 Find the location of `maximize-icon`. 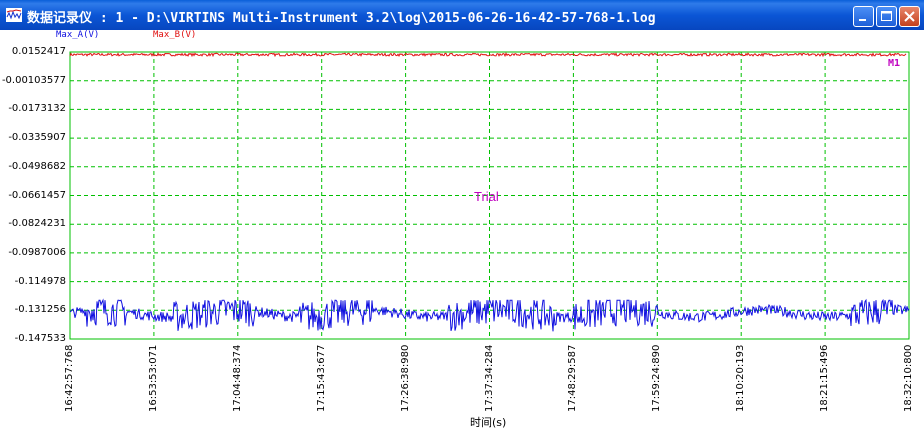

maximize-icon is located at coordinates (886, 16).